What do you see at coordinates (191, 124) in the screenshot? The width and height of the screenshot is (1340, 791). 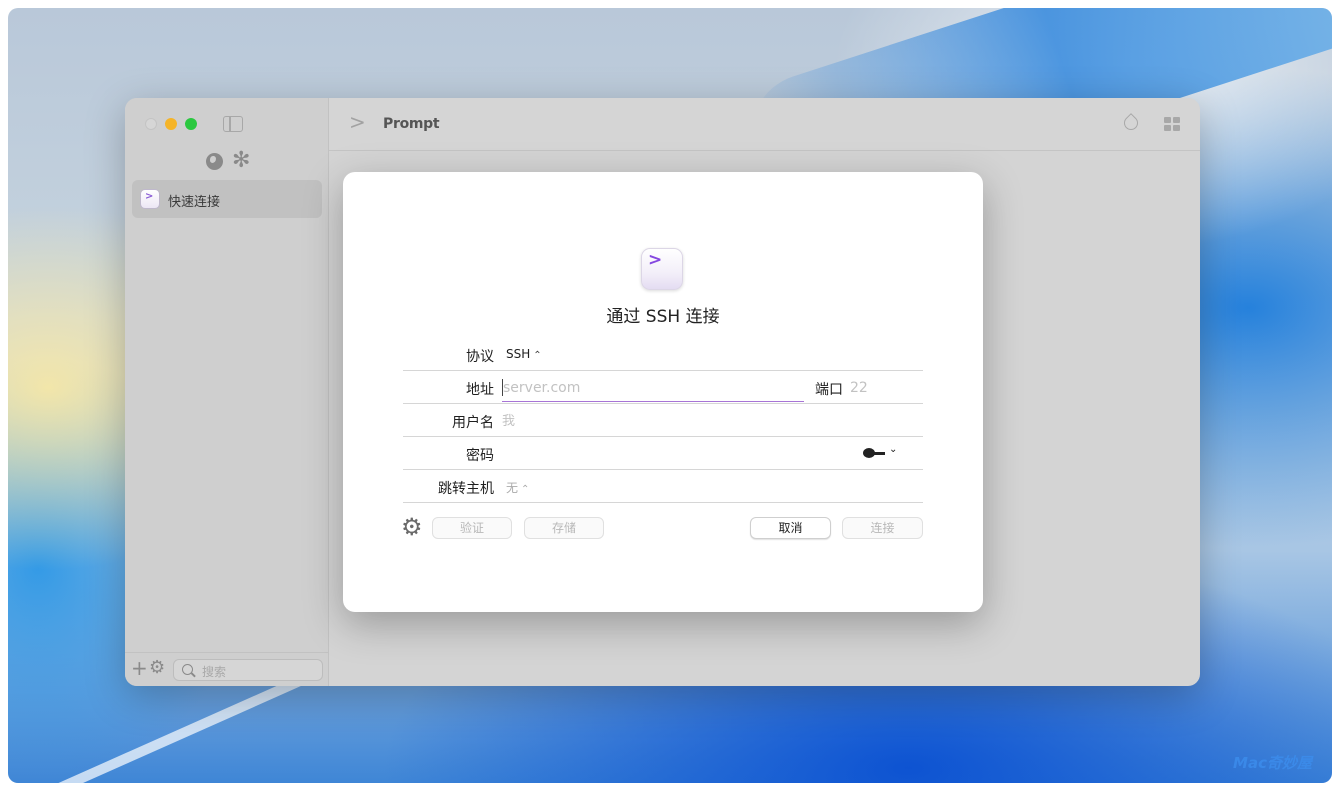 I see `zoom-window-button` at bounding box center [191, 124].